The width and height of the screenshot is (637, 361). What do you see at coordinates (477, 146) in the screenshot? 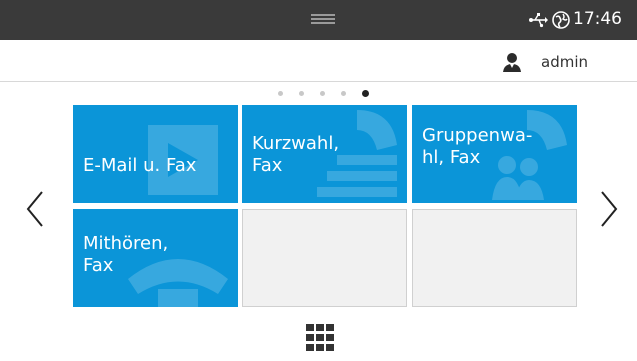
I see `tile-label: Gruppenwa- hl, Fax` at bounding box center [477, 146].